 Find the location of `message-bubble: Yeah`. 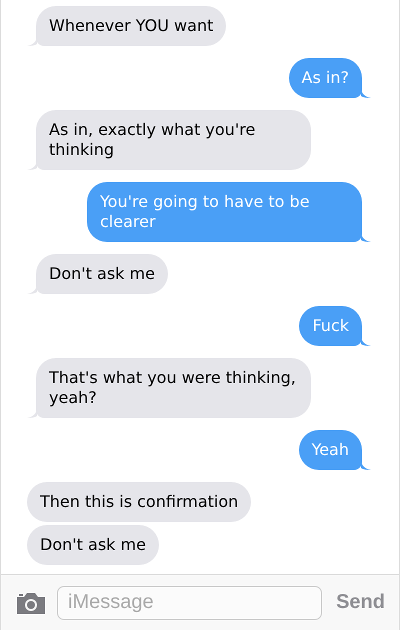

message-bubble: Yeah is located at coordinates (330, 450).